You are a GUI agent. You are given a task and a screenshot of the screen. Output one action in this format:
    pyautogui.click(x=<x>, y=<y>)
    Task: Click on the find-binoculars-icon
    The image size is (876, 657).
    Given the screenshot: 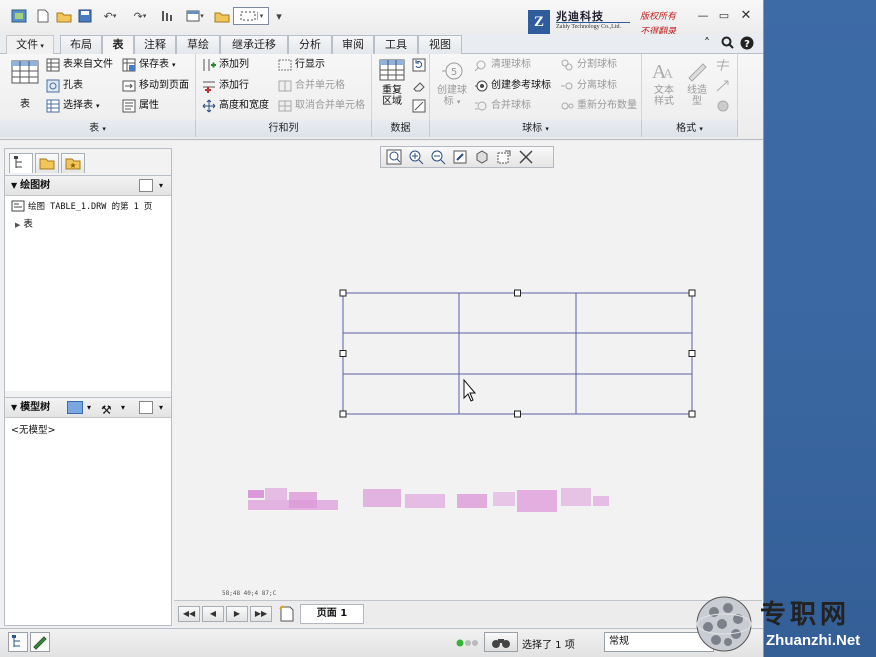 What is the action you would take?
    pyautogui.click(x=501, y=642)
    